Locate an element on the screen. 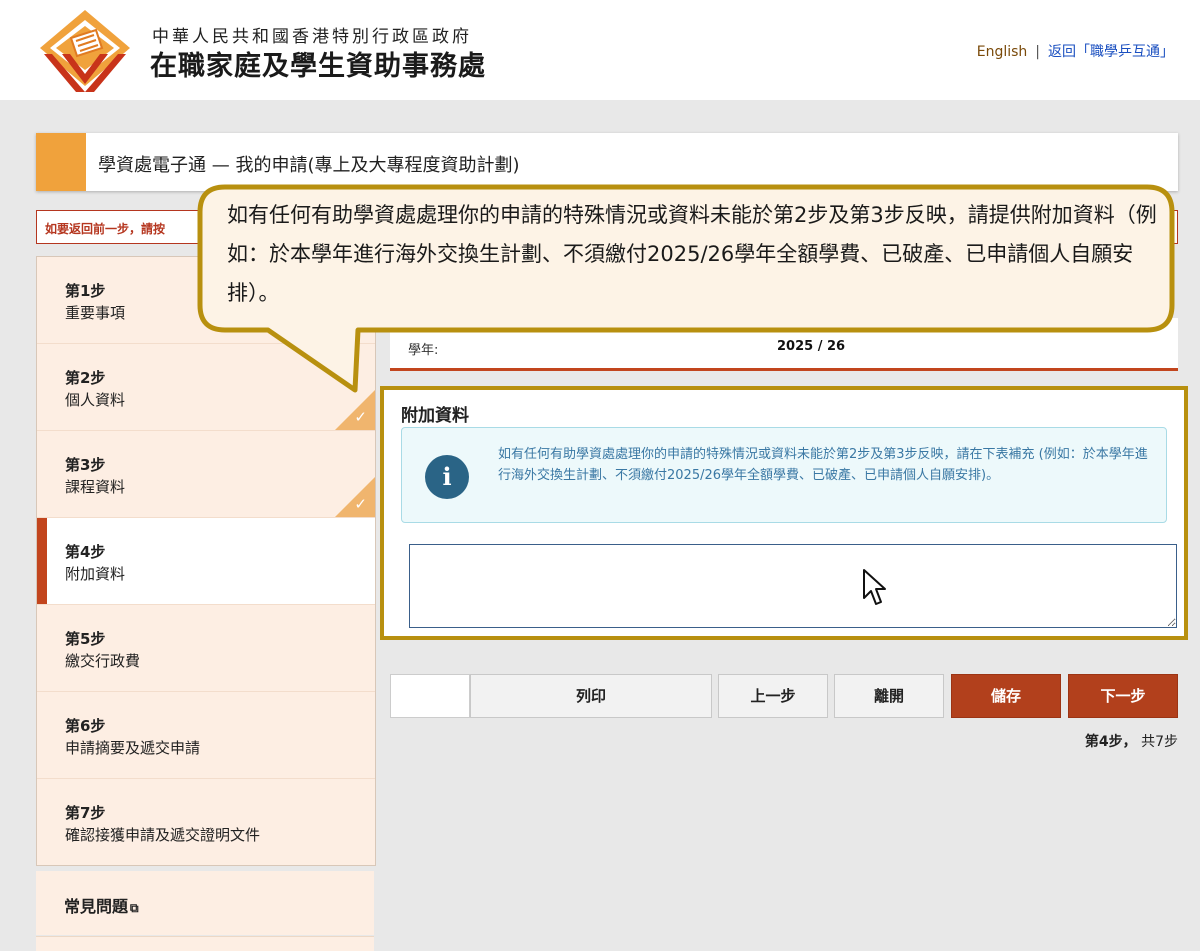  sidebar-footer is located at coordinates (205, 943).